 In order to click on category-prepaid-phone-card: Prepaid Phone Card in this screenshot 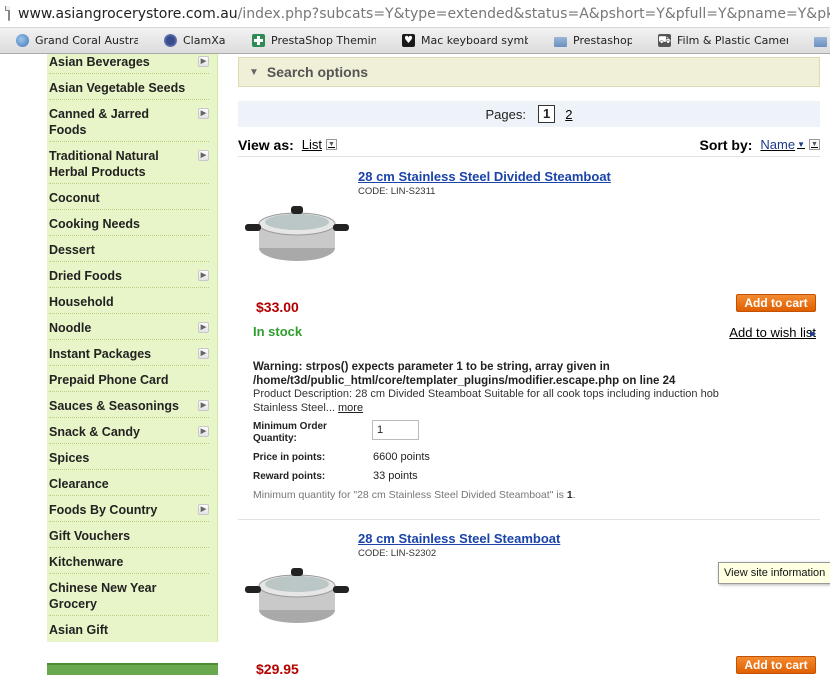, I will do `click(129, 382)`.